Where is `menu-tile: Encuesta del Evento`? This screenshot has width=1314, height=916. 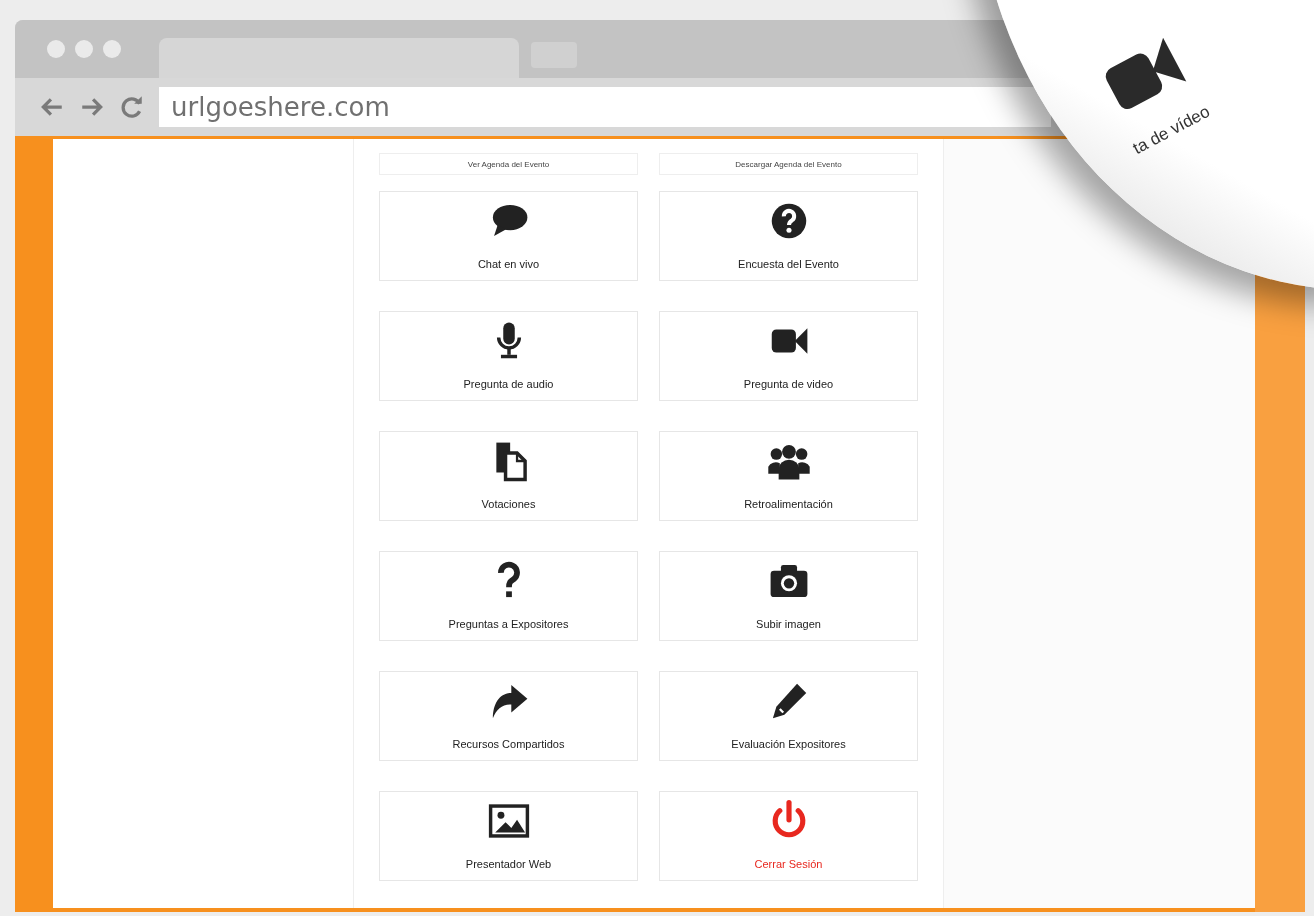
menu-tile: Encuesta del Evento is located at coordinates (788, 236).